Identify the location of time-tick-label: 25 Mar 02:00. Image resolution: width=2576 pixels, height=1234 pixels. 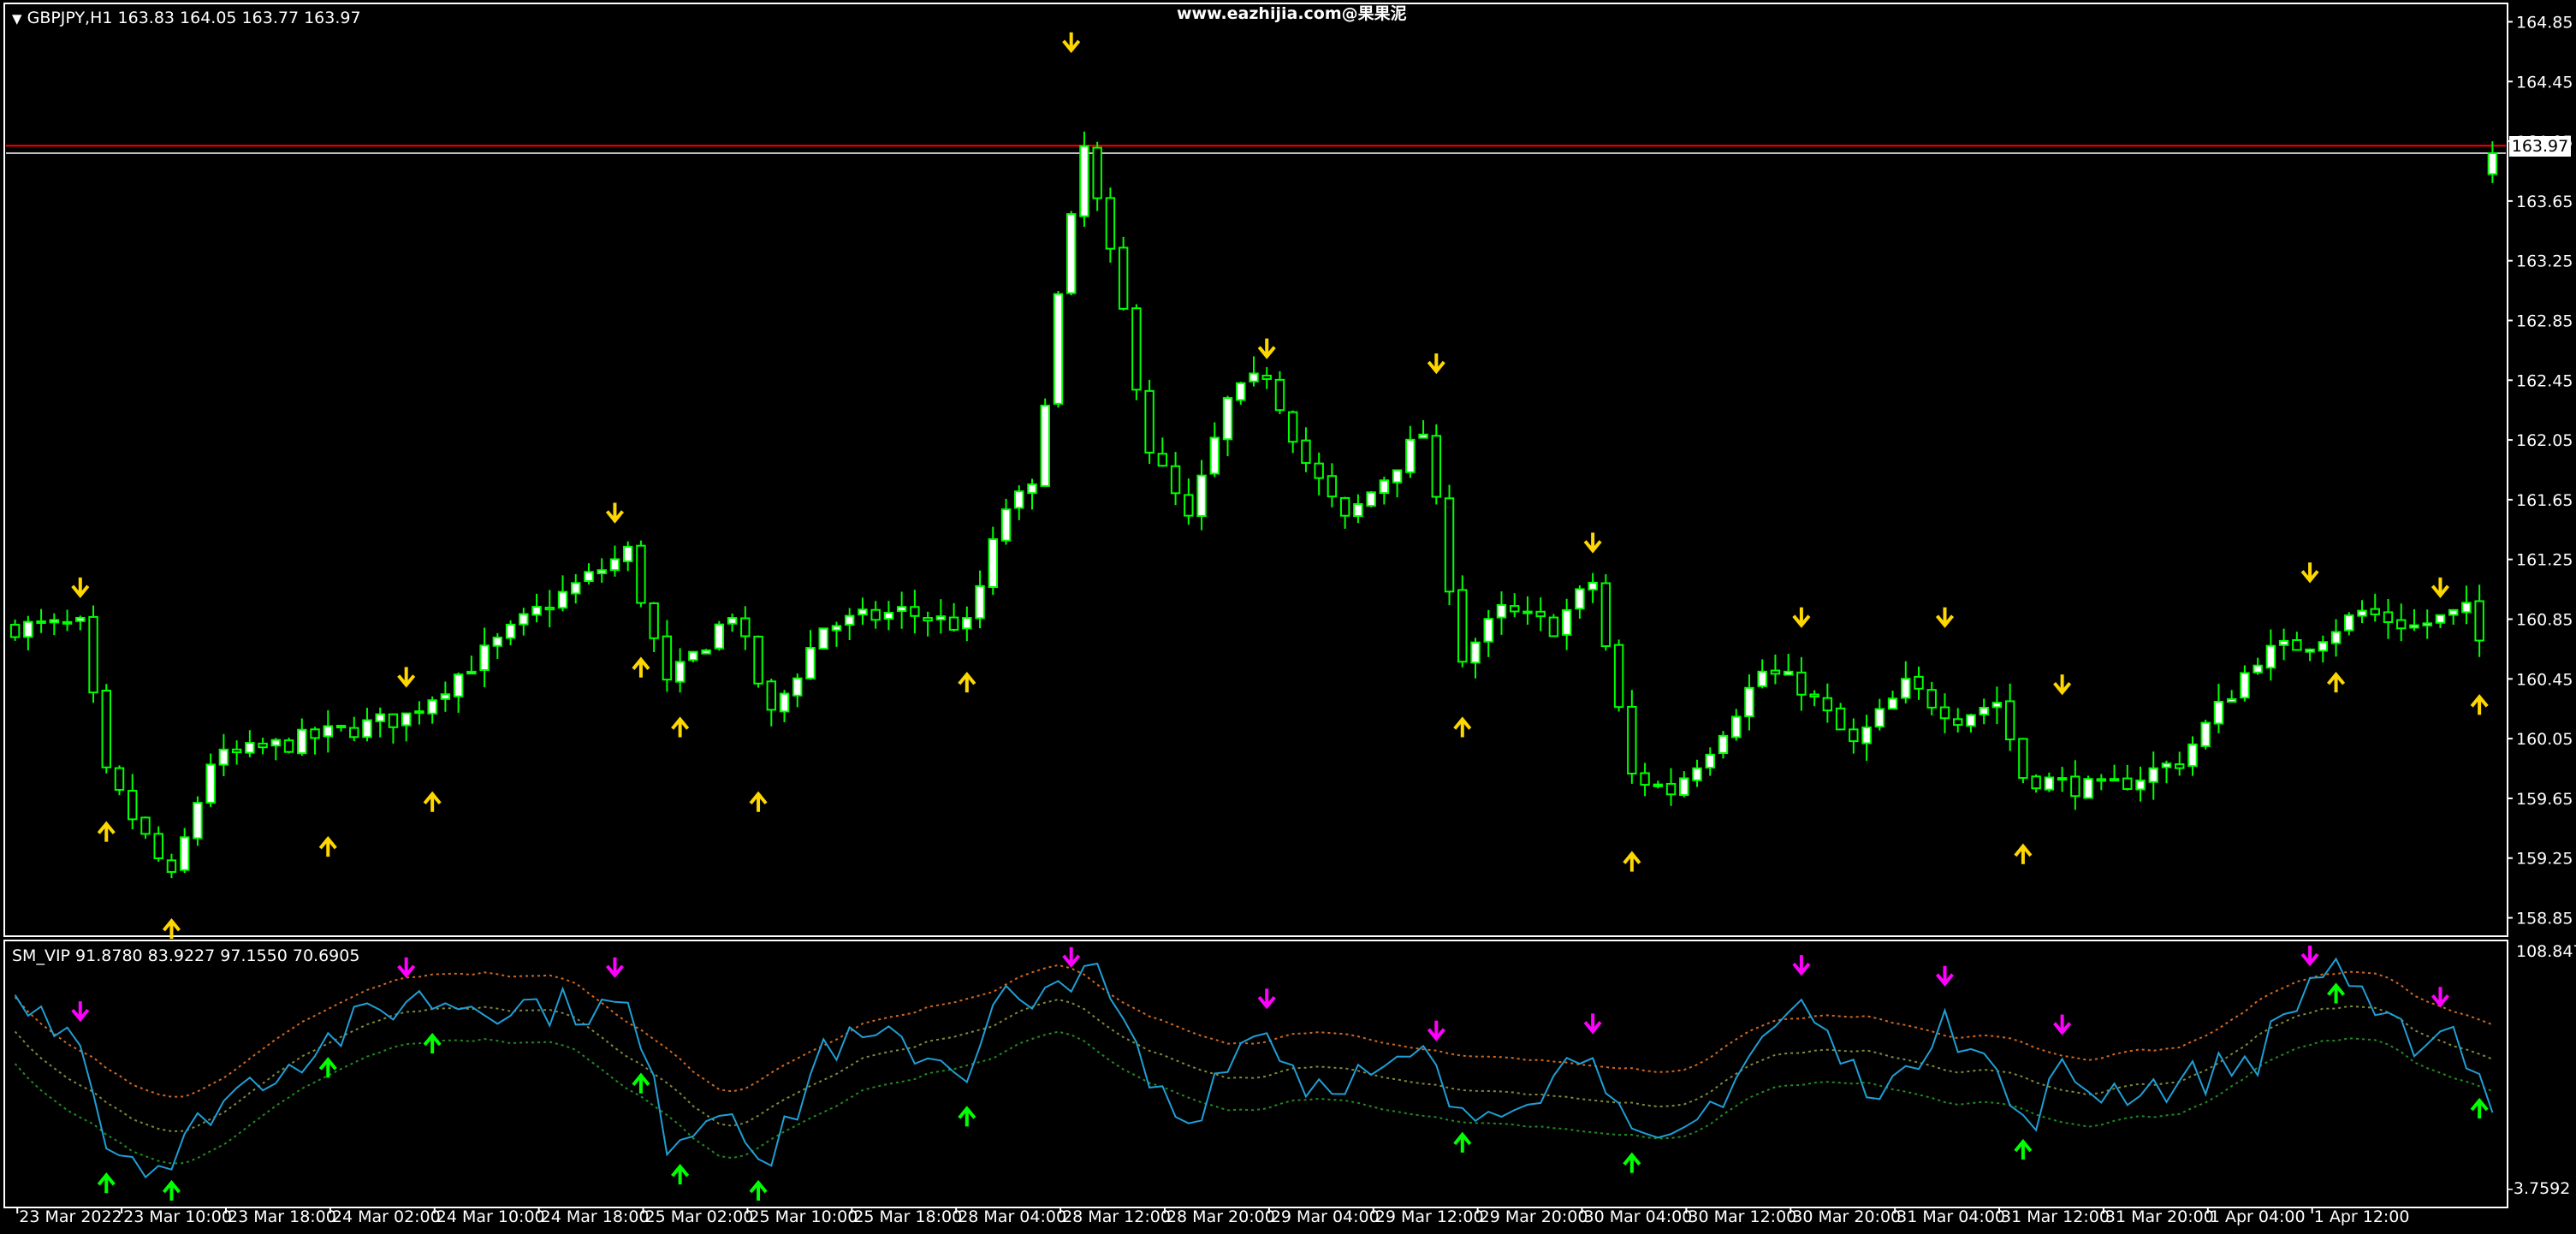
(699, 1216).